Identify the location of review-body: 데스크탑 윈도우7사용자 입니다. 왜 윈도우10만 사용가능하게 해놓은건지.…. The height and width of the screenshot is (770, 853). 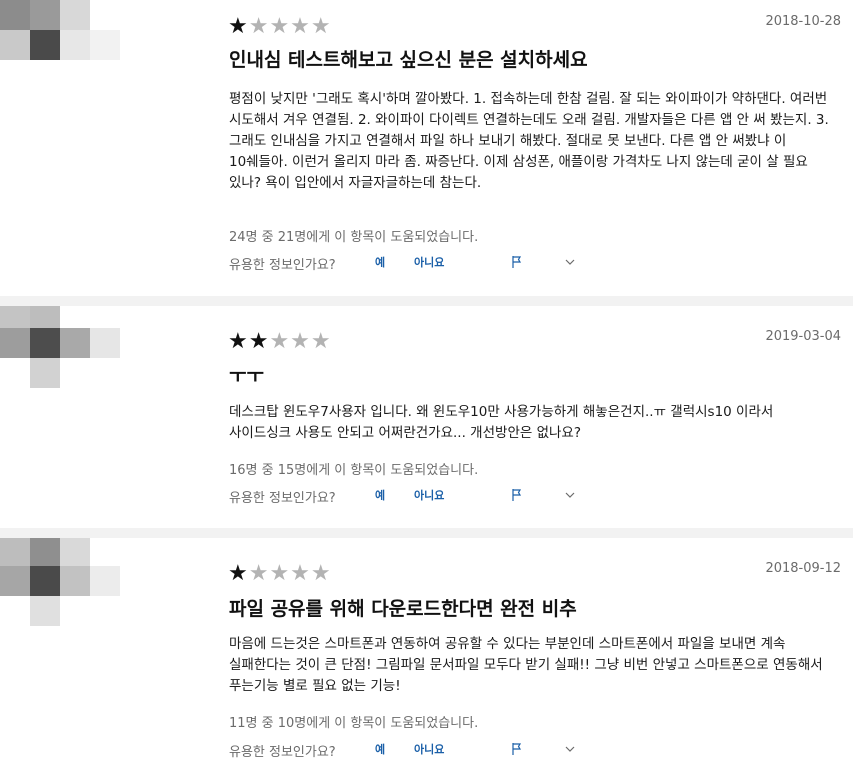
(501, 422).